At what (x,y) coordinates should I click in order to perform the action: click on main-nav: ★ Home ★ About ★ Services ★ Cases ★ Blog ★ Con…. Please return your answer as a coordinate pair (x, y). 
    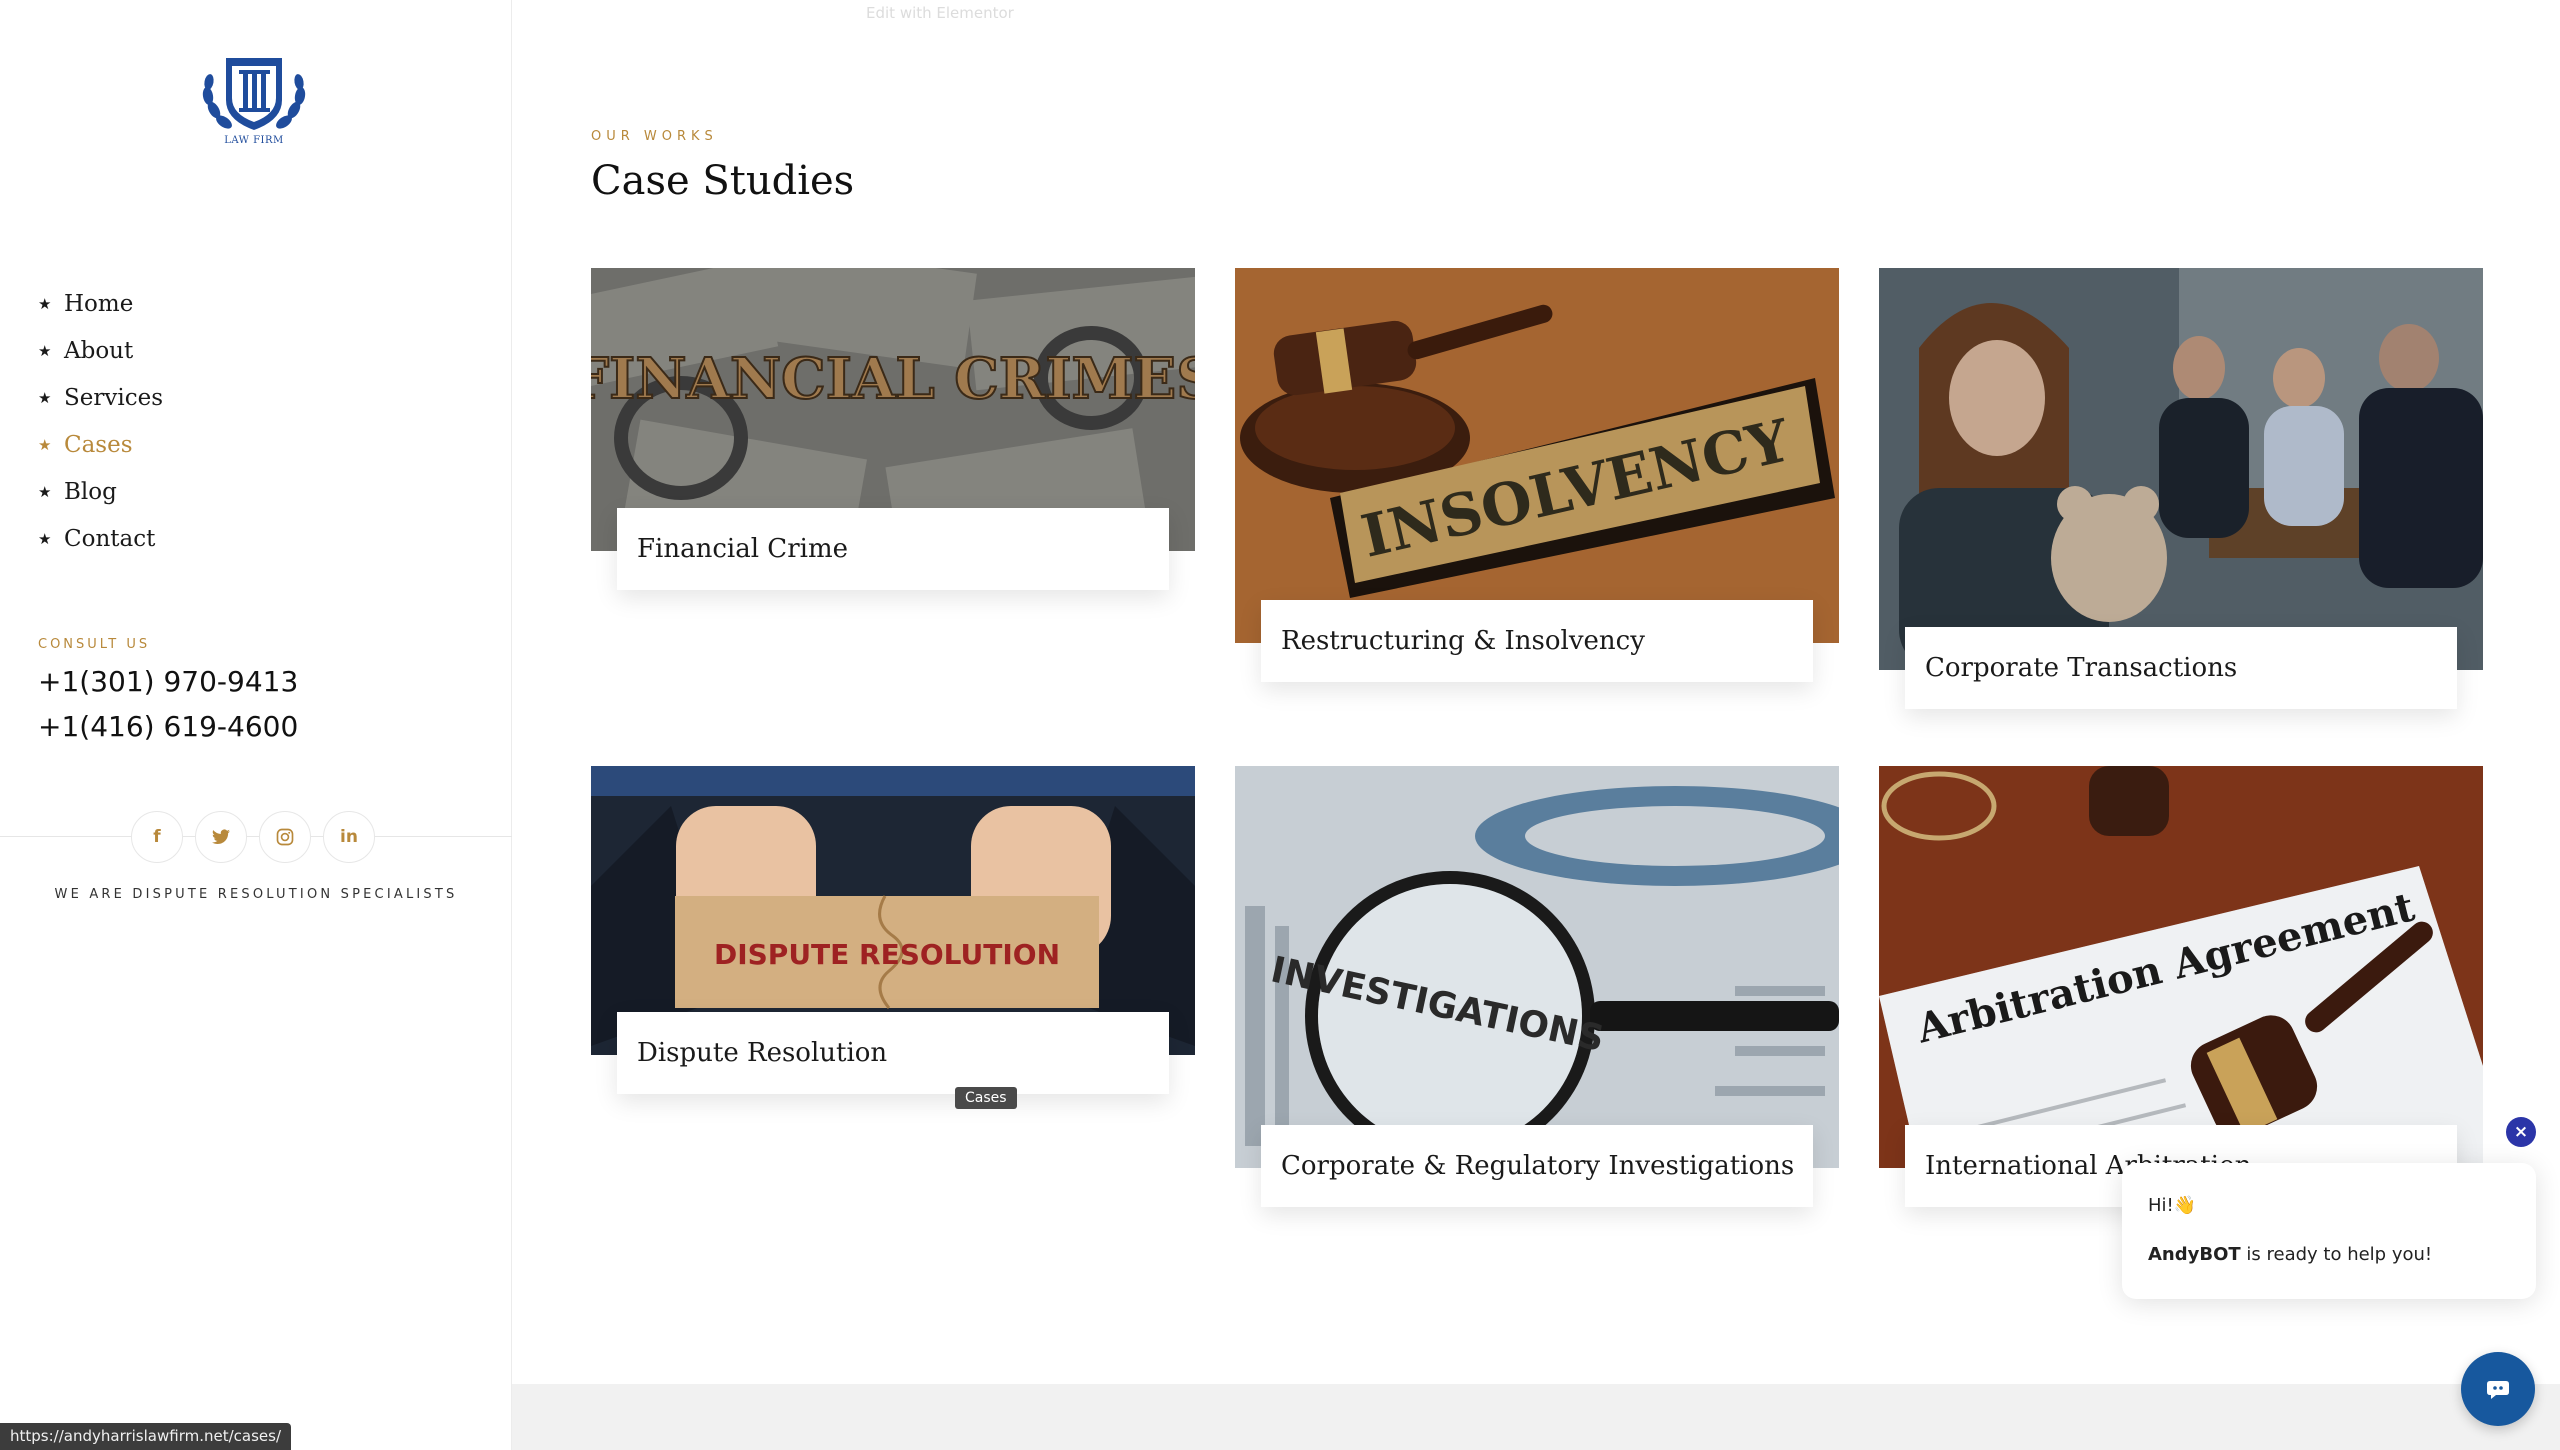
    Looking at the image, I should click on (100, 421).